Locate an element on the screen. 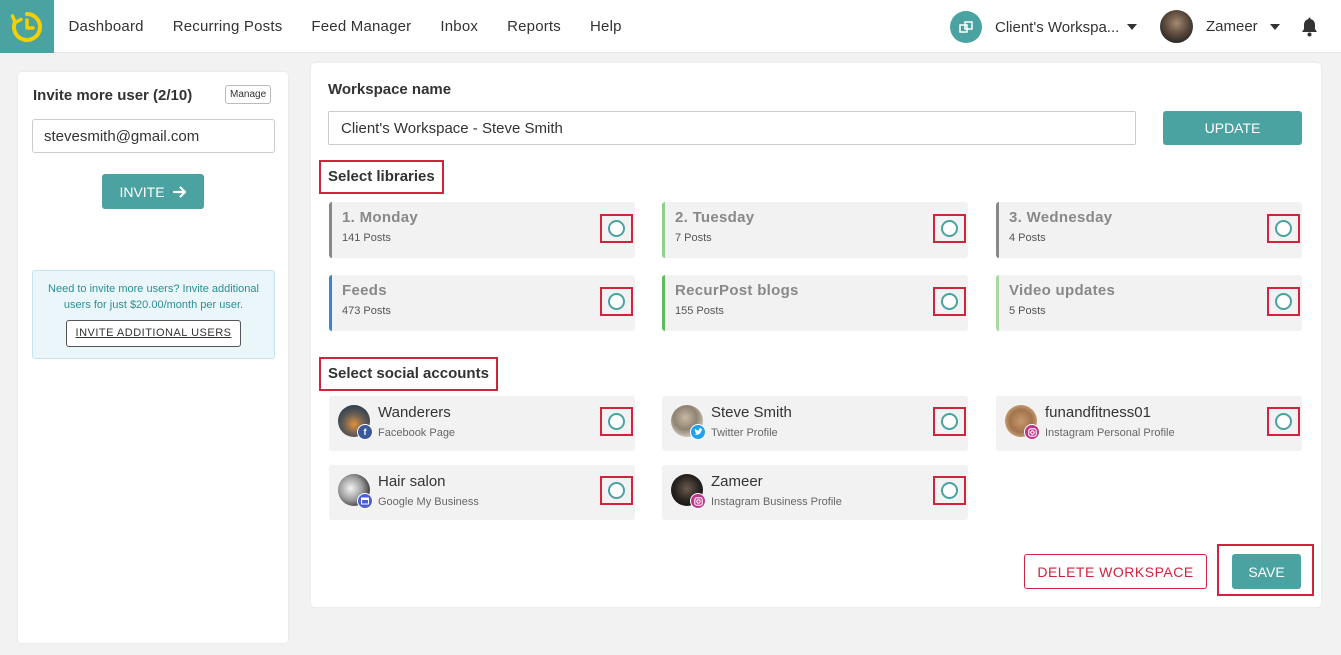 The height and width of the screenshot is (655, 1341). workspace-name-label: Workspace name is located at coordinates (390, 89).